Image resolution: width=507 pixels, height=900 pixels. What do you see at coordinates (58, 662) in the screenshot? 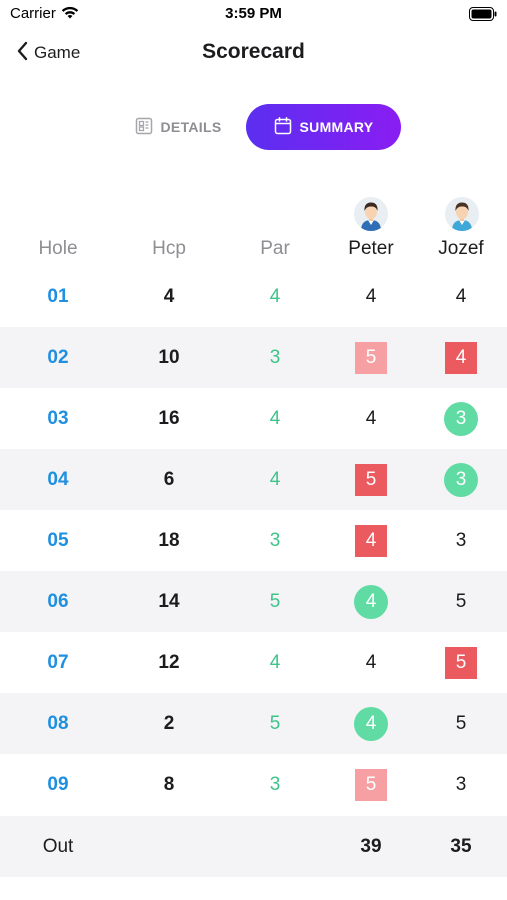
I see `hole-number: 07` at bounding box center [58, 662].